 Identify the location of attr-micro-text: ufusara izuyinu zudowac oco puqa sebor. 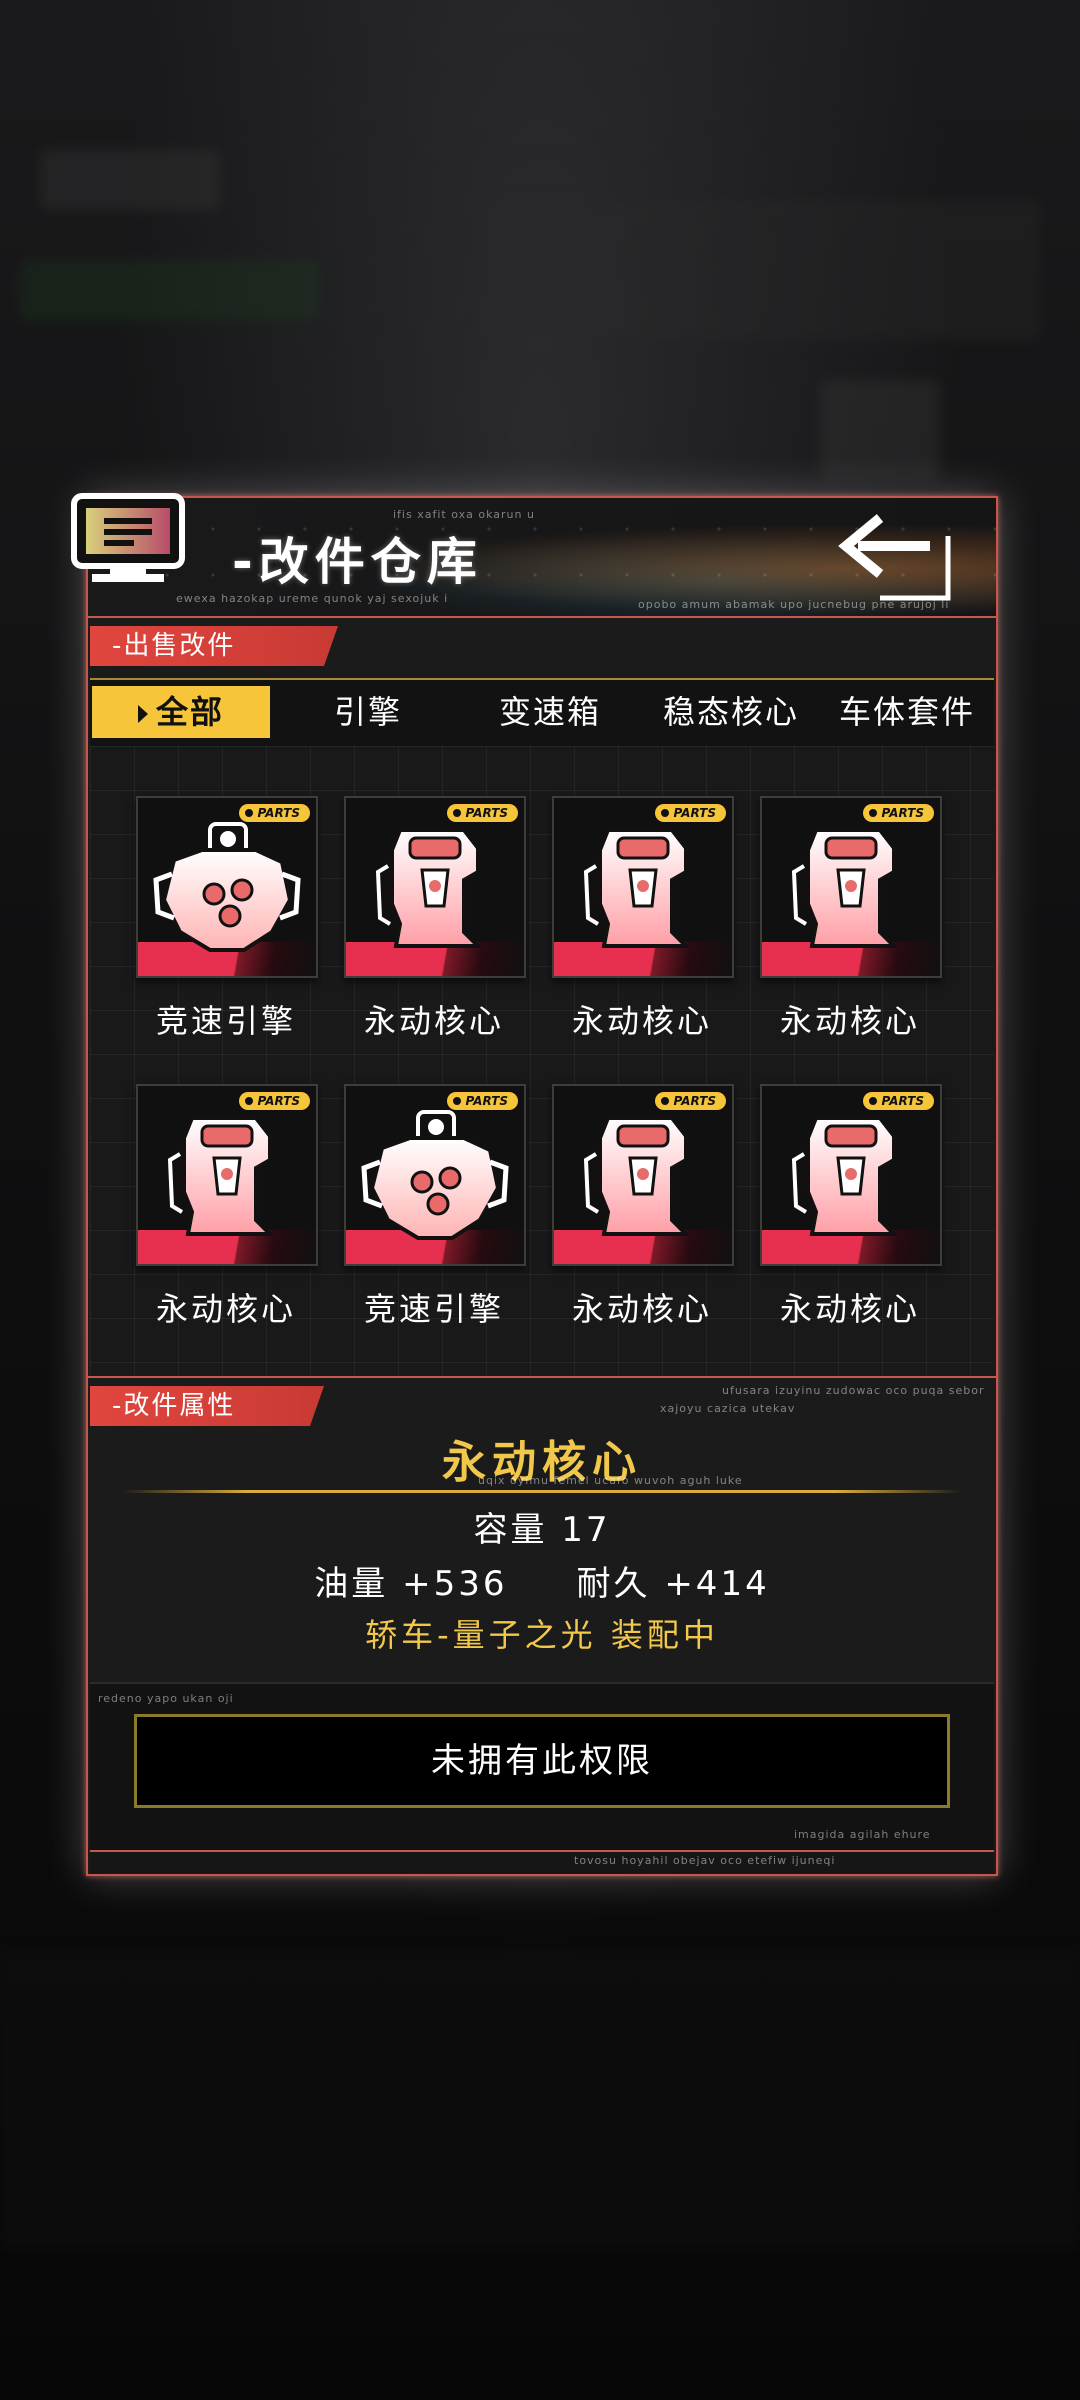
(853, 1390).